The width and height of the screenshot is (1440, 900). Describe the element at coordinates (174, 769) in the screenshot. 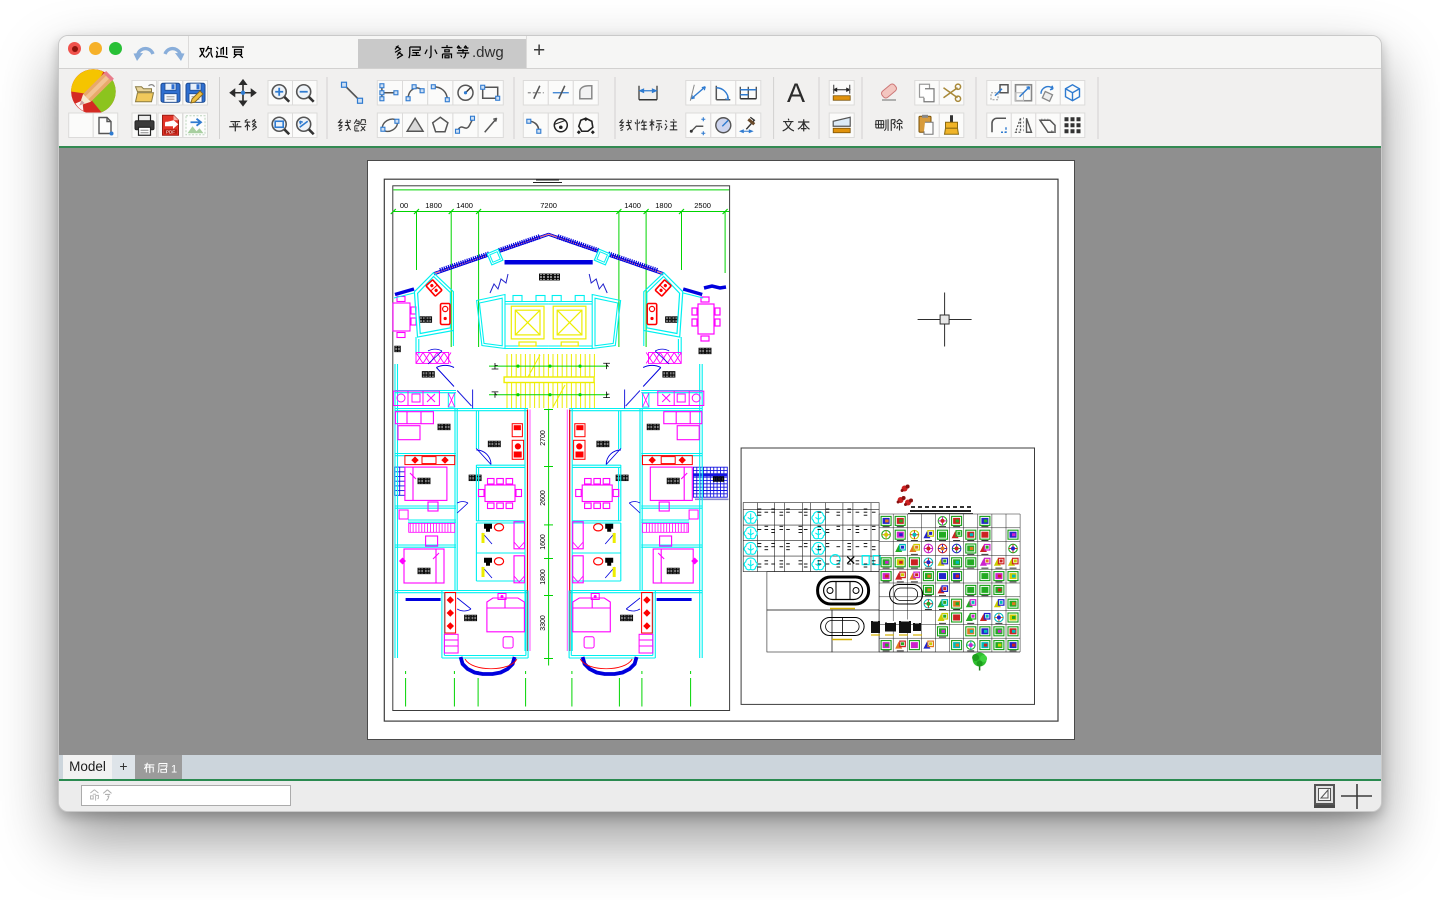

I see `svg-text: 1` at that location.